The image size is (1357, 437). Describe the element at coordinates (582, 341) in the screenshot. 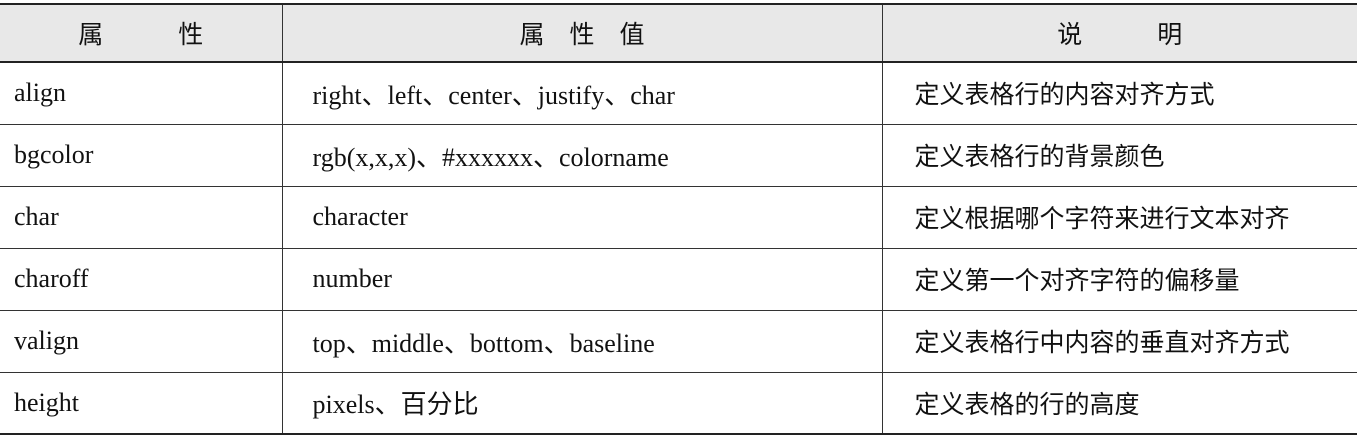

I see `cell-value: top、middle、bottom、baseline` at that location.